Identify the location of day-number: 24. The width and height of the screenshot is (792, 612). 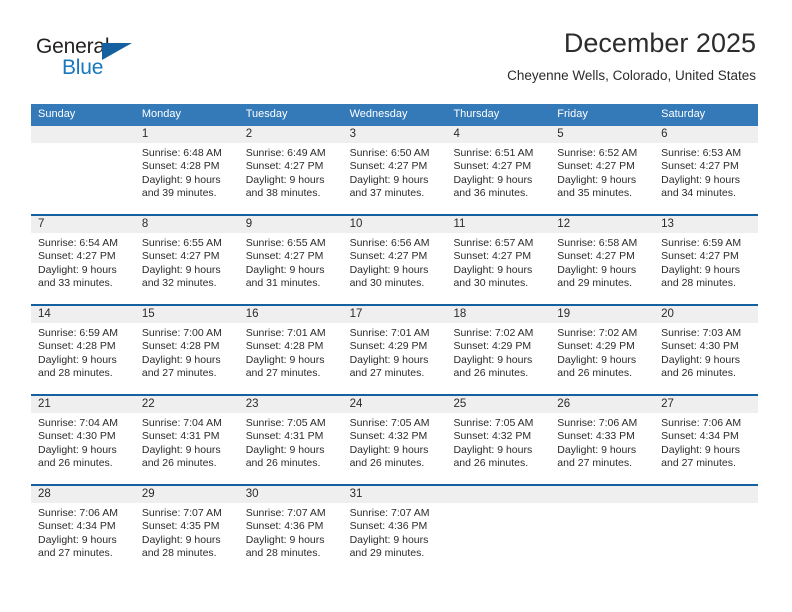
(356, 403).